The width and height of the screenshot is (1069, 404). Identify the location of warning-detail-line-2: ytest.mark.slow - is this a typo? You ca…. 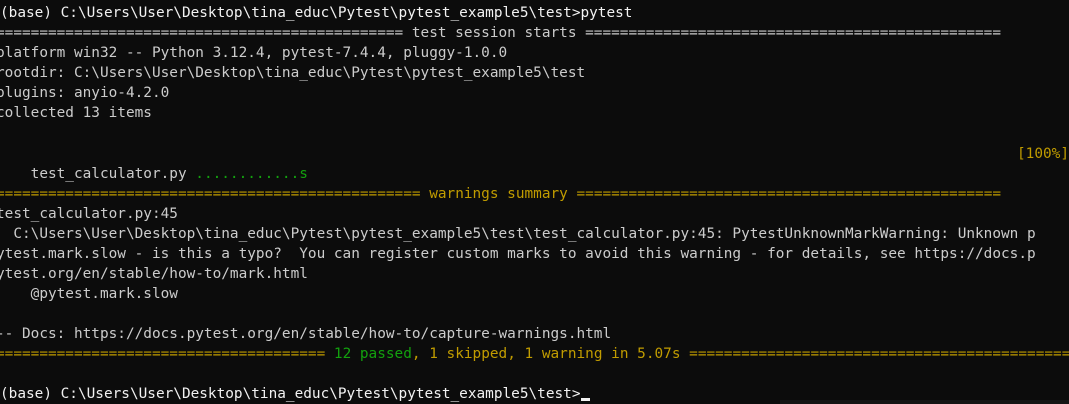
(518, 254).